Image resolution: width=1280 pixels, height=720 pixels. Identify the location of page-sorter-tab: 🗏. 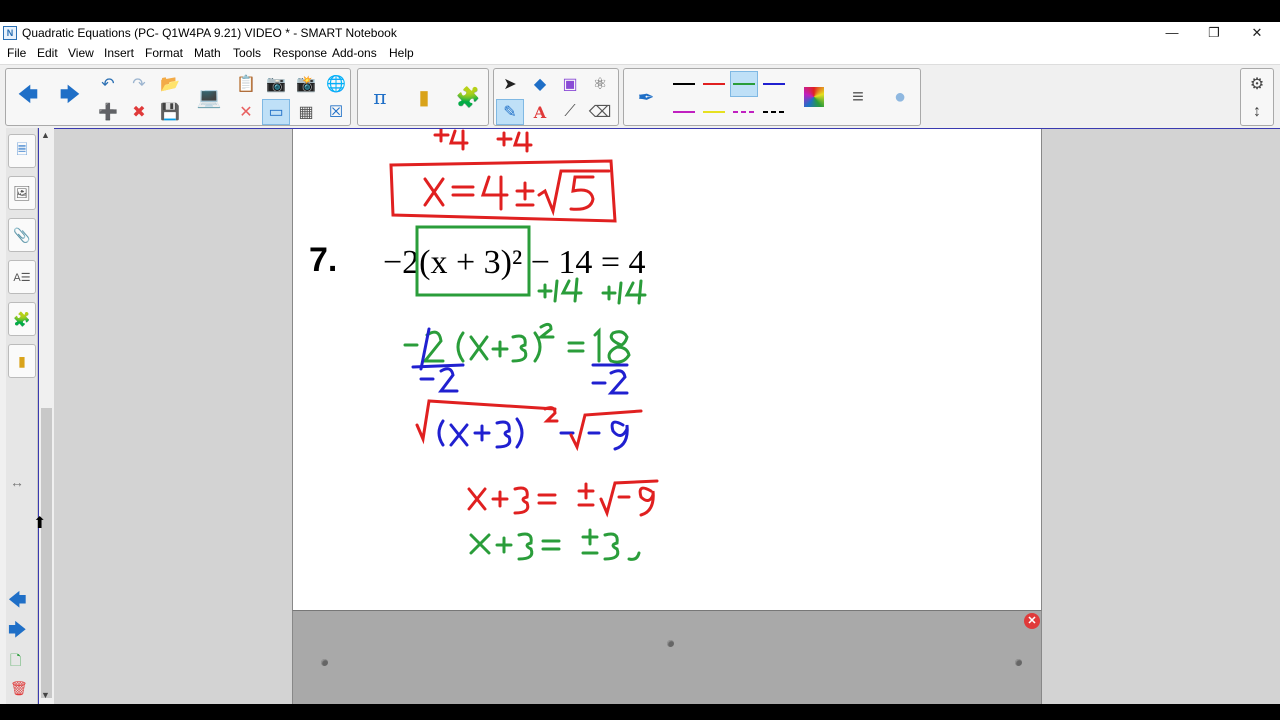
(22, 151).